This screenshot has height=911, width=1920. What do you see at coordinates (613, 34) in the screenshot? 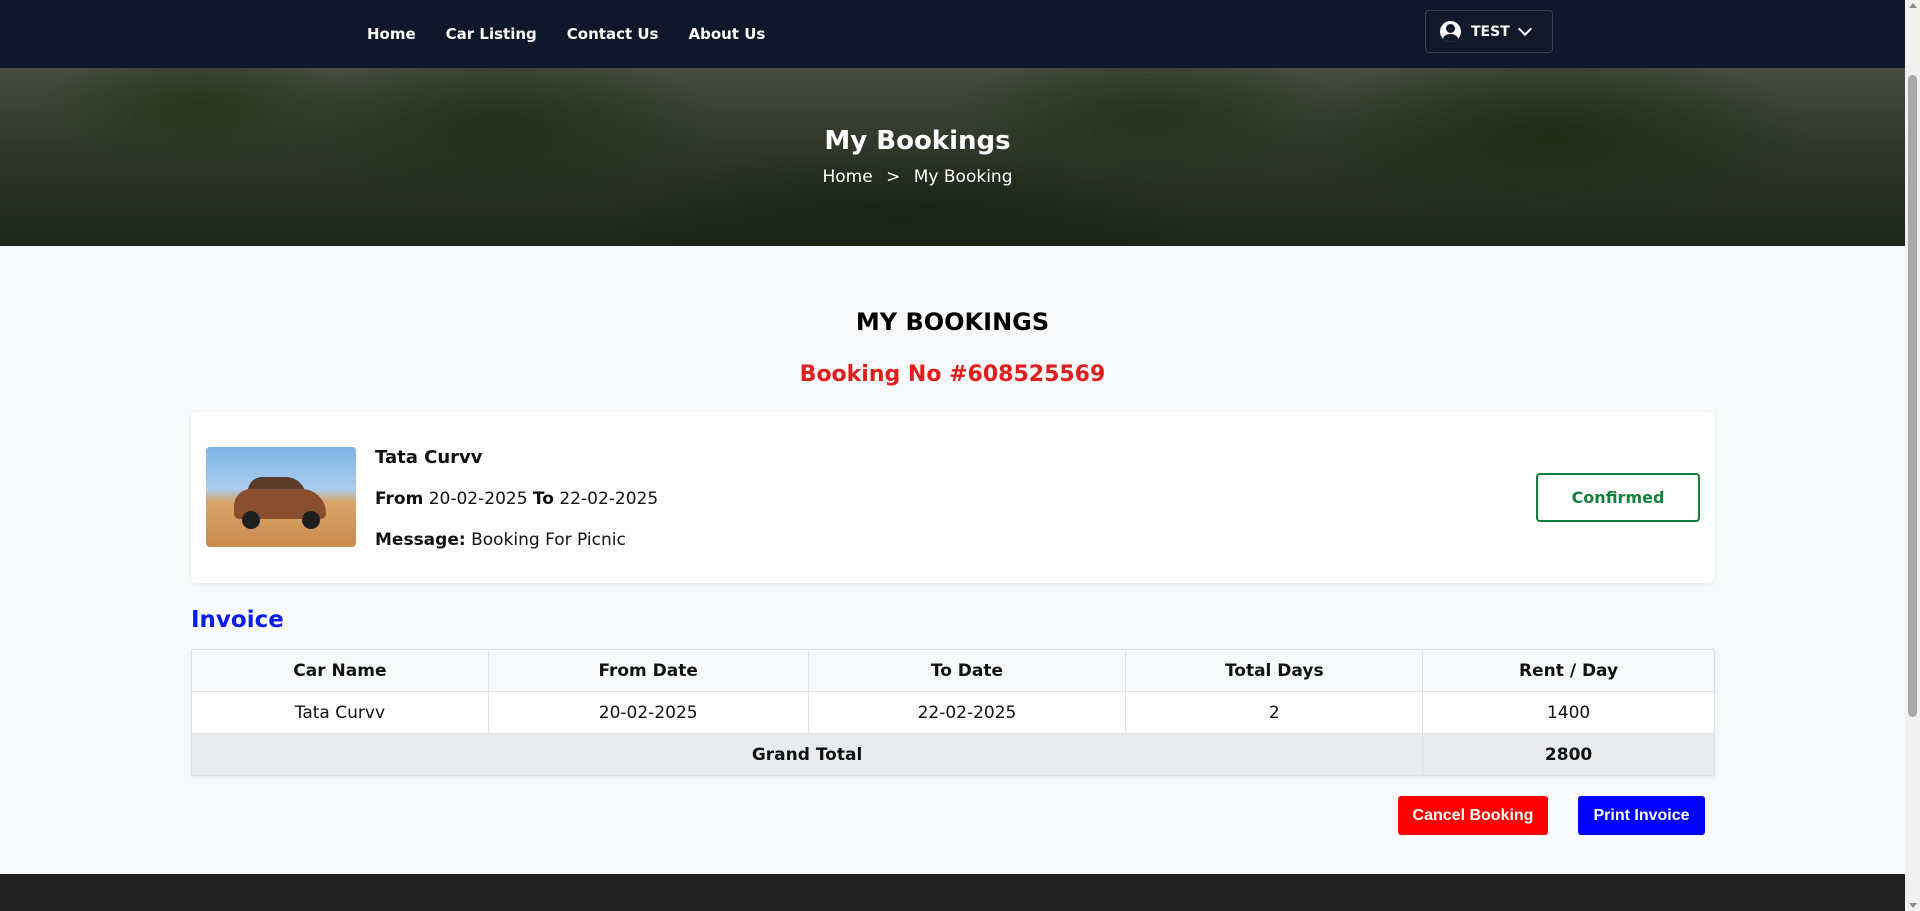
I see `nav-link-contact-us: Contact Us` at bounding box center [613, 34].